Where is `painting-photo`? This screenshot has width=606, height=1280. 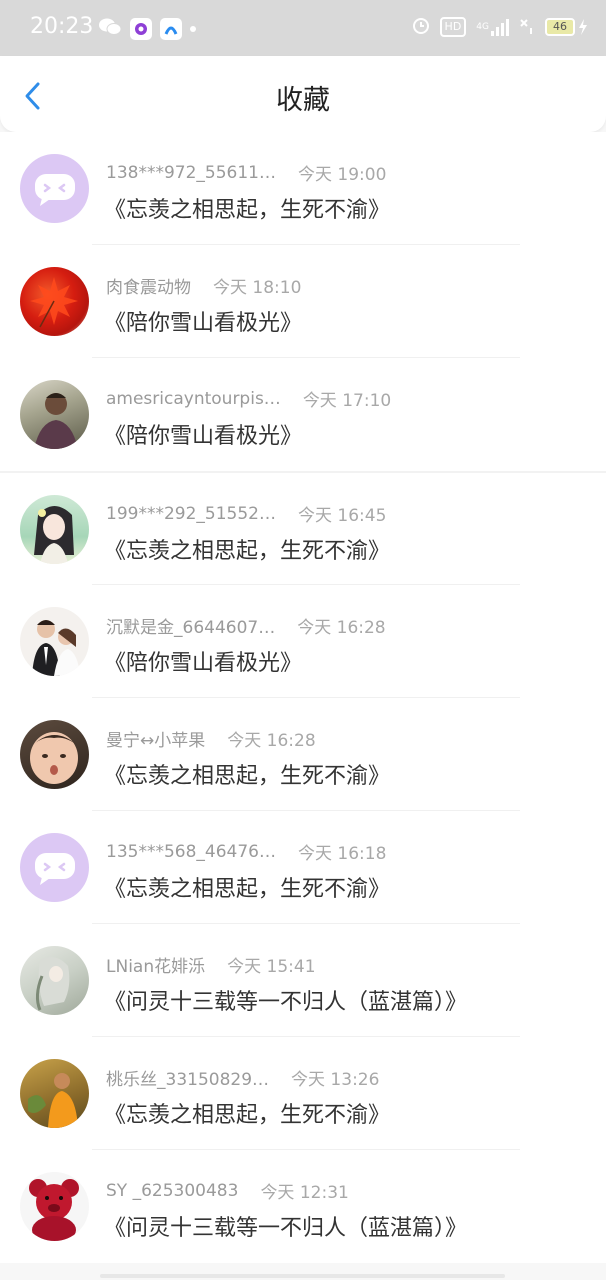 painting-photo is located at coordinates (52, 984).